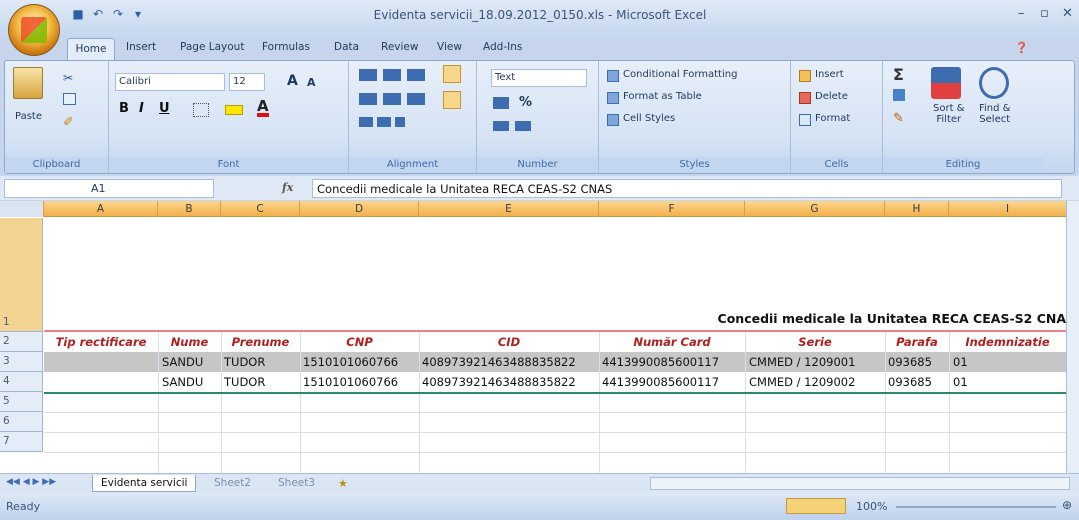 The width and height of the screenshot is (1079, 520). What do you see at coordinates (1067, 505) in the screenshot?
I see `zoom-in-icon: ⊕` at bounding box center [1067, 505].